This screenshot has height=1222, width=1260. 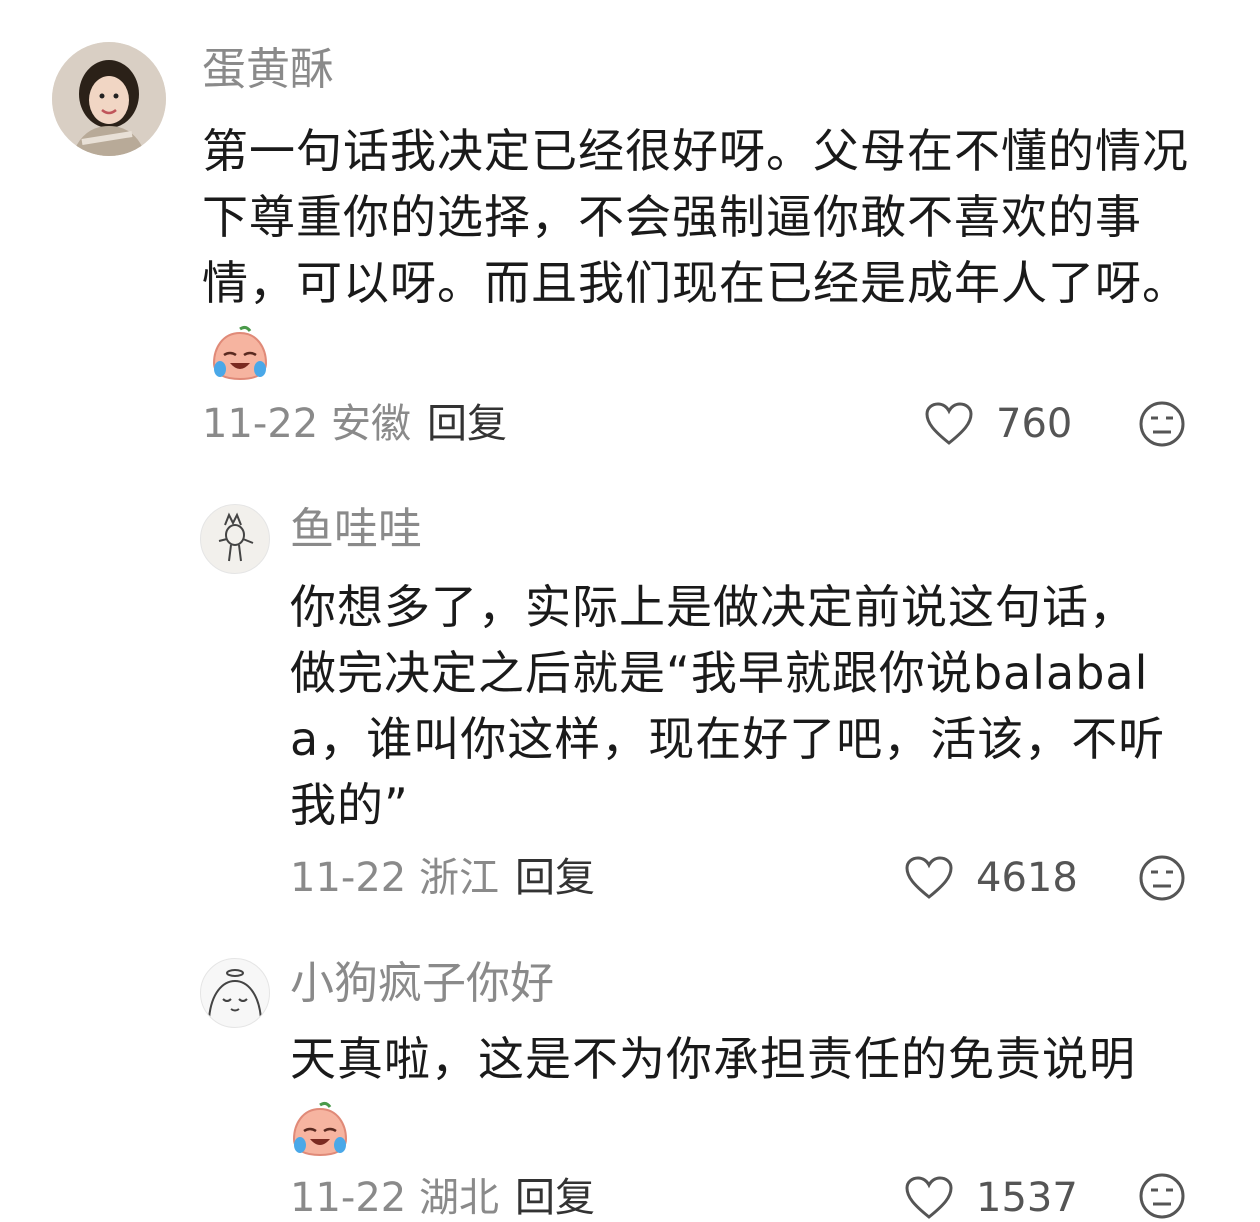 I want to click on username: 蛋黄酥, so click(x=268, y=70).